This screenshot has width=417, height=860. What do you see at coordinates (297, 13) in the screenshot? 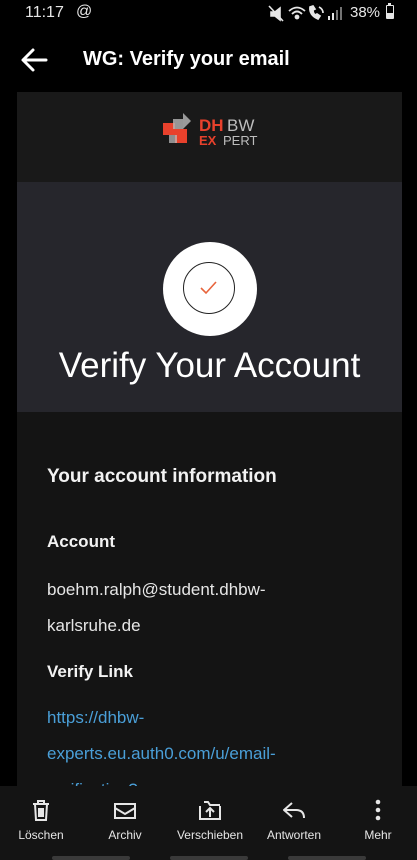
I see `wifi-icon` at bounding box center [297, 13].